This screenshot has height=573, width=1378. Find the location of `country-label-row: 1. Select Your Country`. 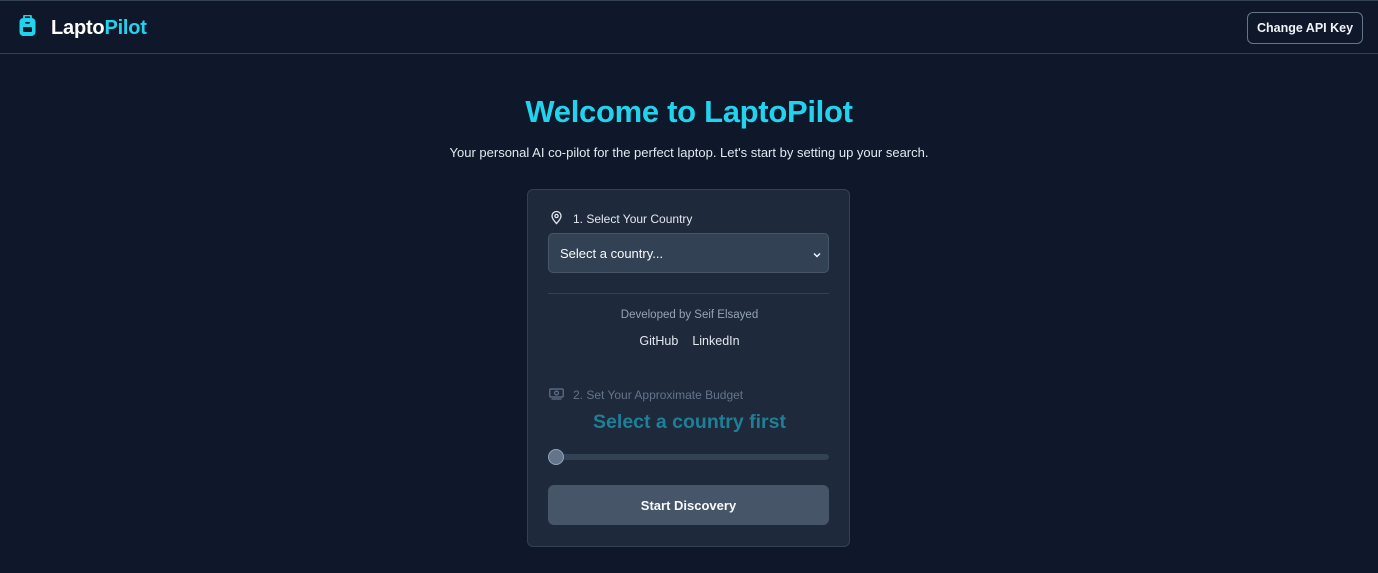

country-label-row: 1. Select Your Country is located at coordinates (620, 219).